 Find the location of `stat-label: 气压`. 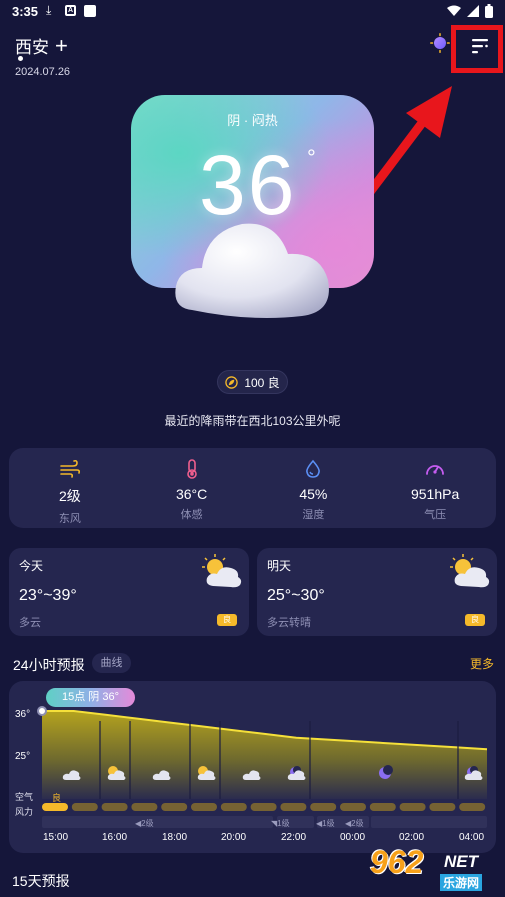

stat-label: 气压 is located at coordinates (435, 515).